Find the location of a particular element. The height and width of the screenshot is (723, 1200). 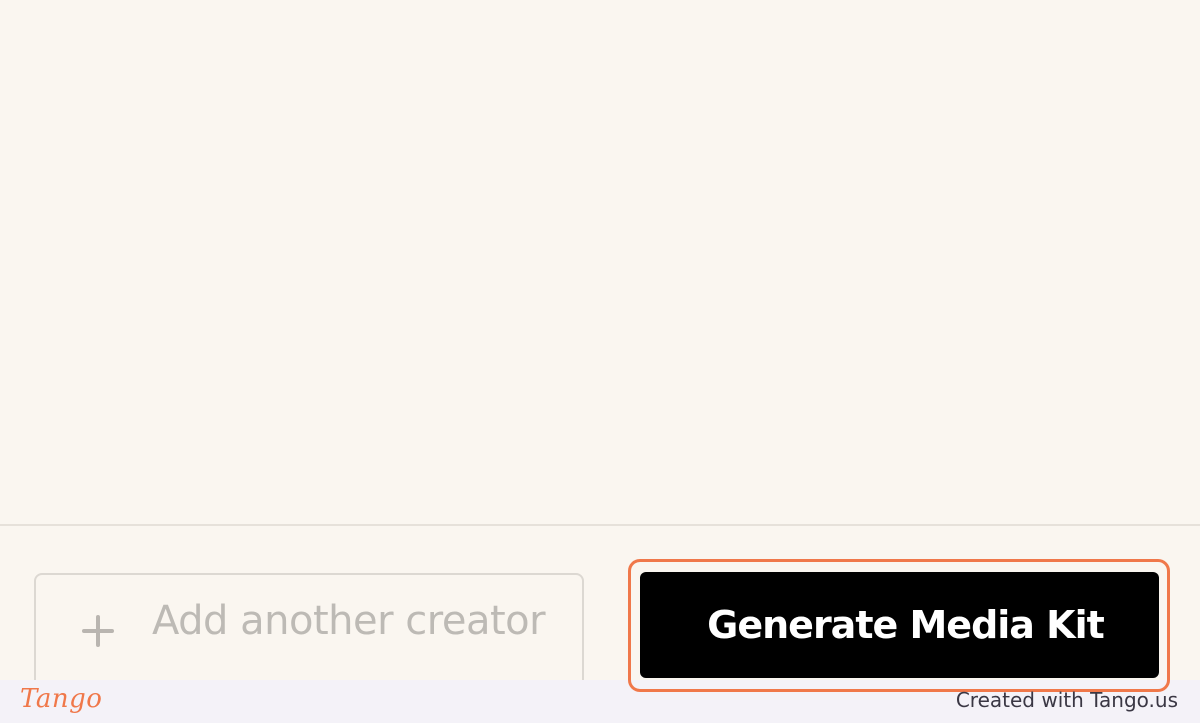

tango-logo: Tango is located at coordinates (61, 699).